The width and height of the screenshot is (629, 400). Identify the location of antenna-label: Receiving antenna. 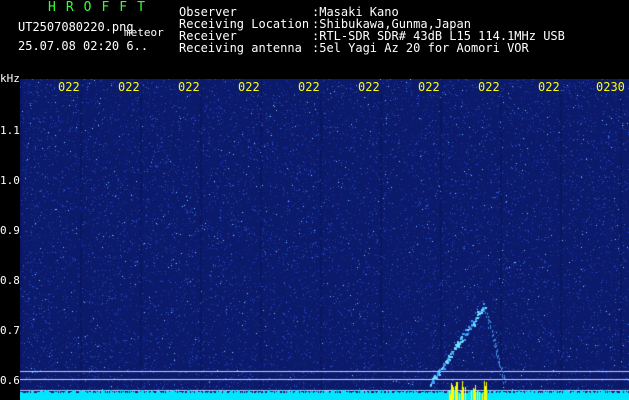
(240, 48).